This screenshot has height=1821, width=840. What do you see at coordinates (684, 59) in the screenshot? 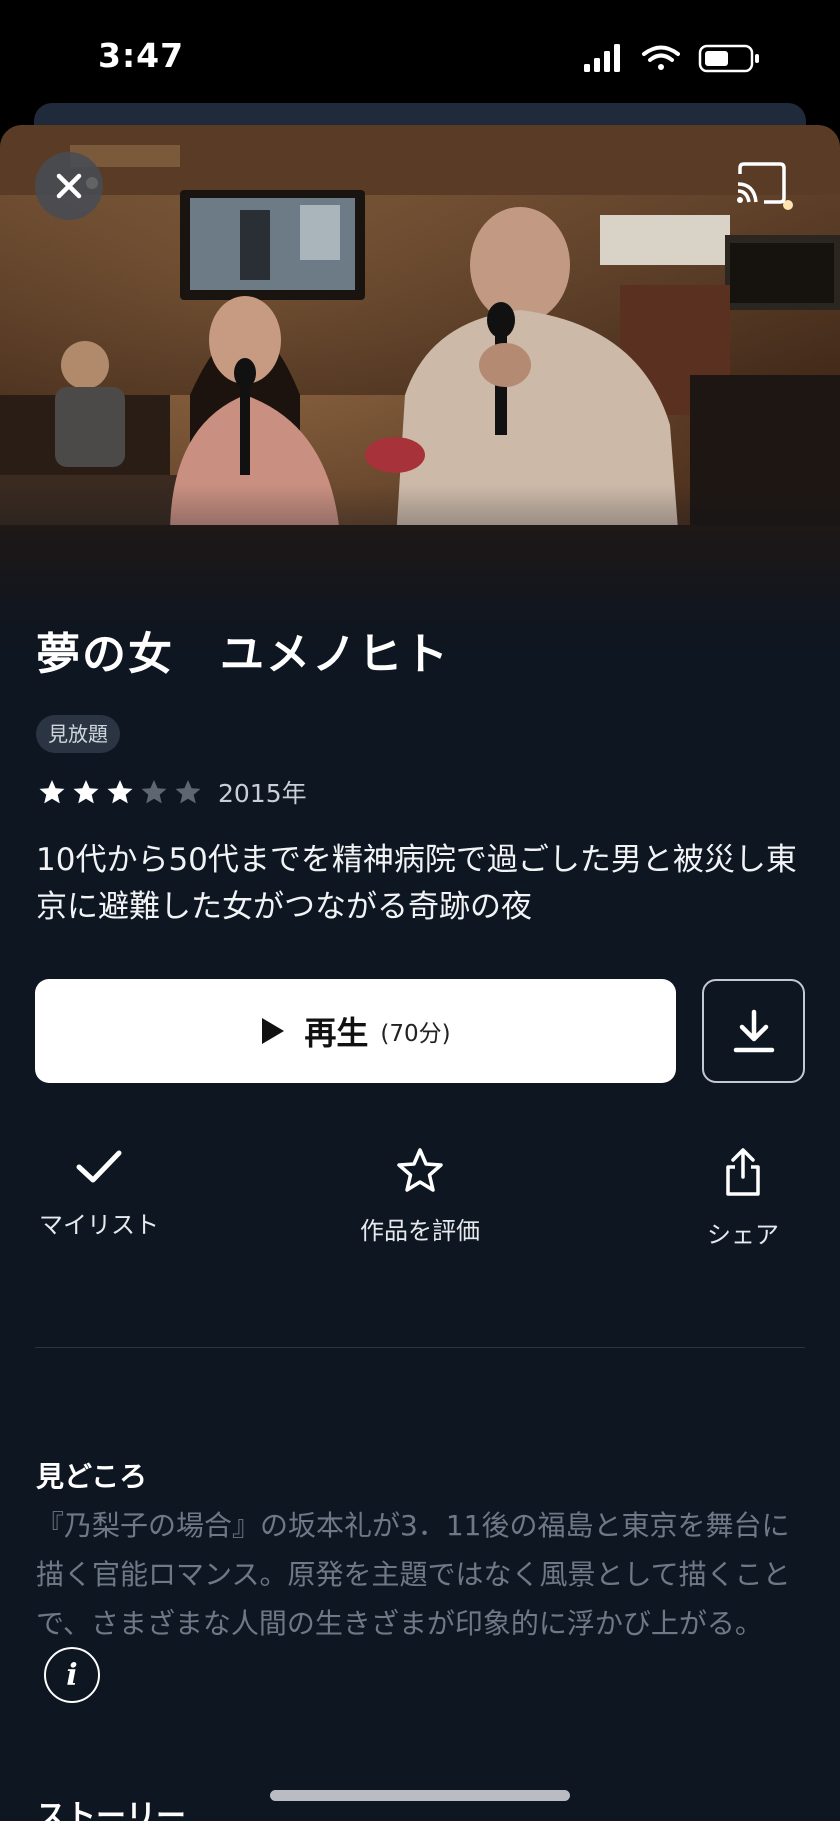
I see `status-icons` at bounding box center [684, 59].